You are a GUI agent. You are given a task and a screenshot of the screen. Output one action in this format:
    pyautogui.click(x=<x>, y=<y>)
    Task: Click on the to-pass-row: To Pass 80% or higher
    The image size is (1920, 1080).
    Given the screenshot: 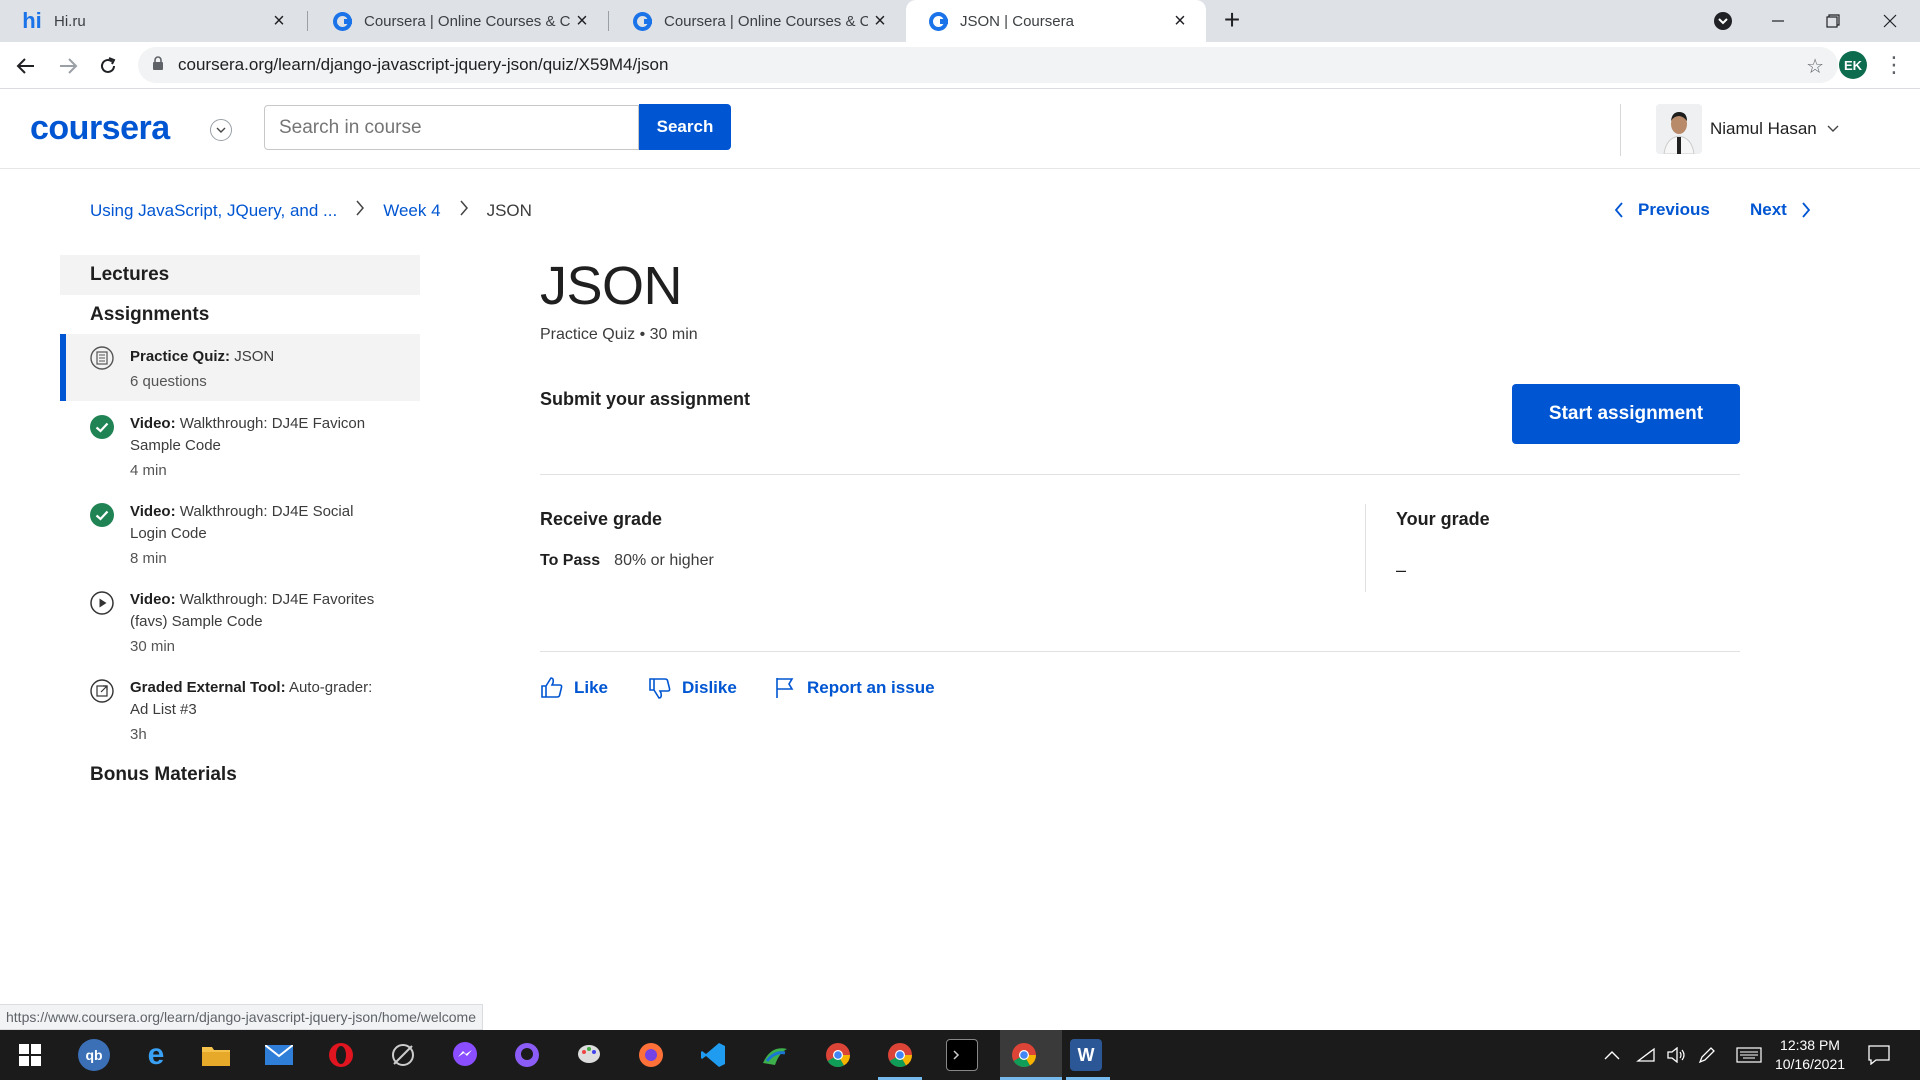 What is the action you would take?
    pyautogui.click(x=627, y=561)
    